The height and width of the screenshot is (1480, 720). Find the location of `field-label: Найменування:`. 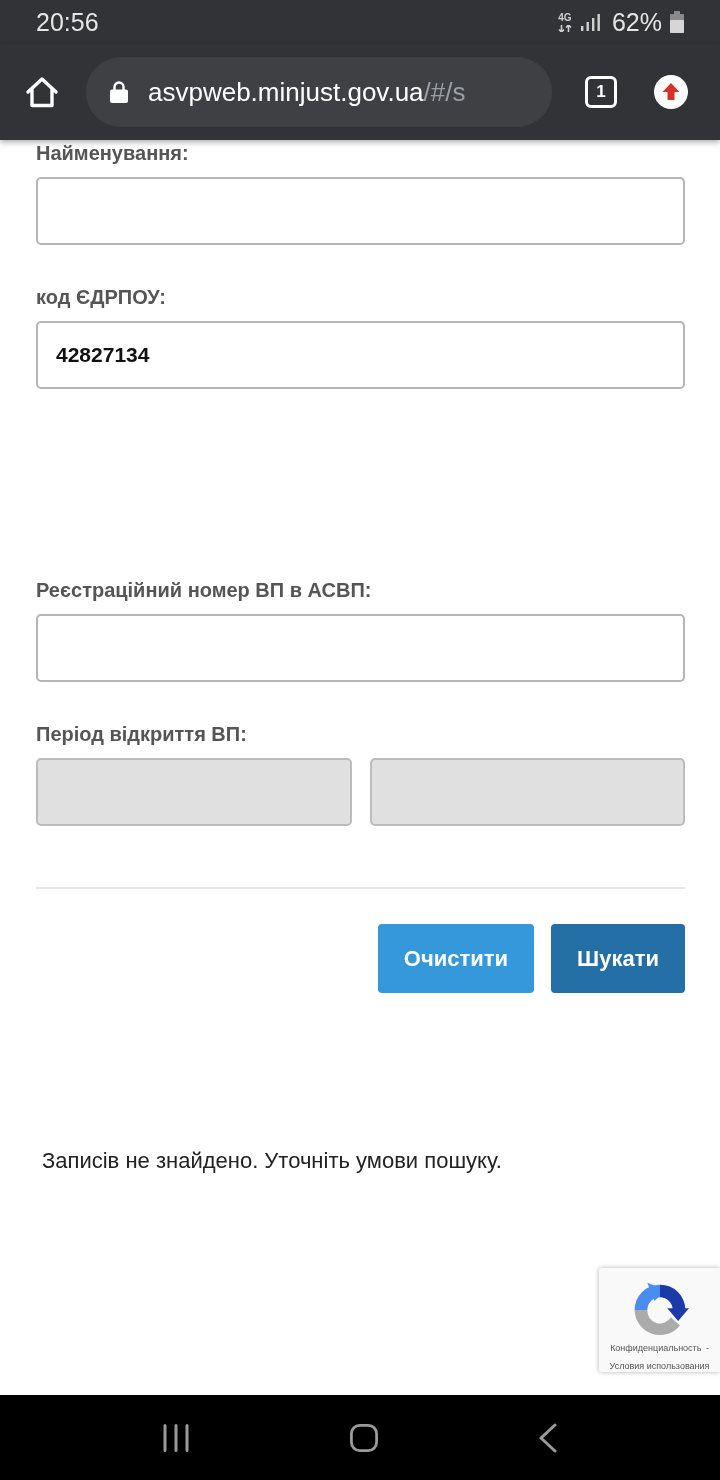

field-label: Найменування: is located at coordinates (112, 153).